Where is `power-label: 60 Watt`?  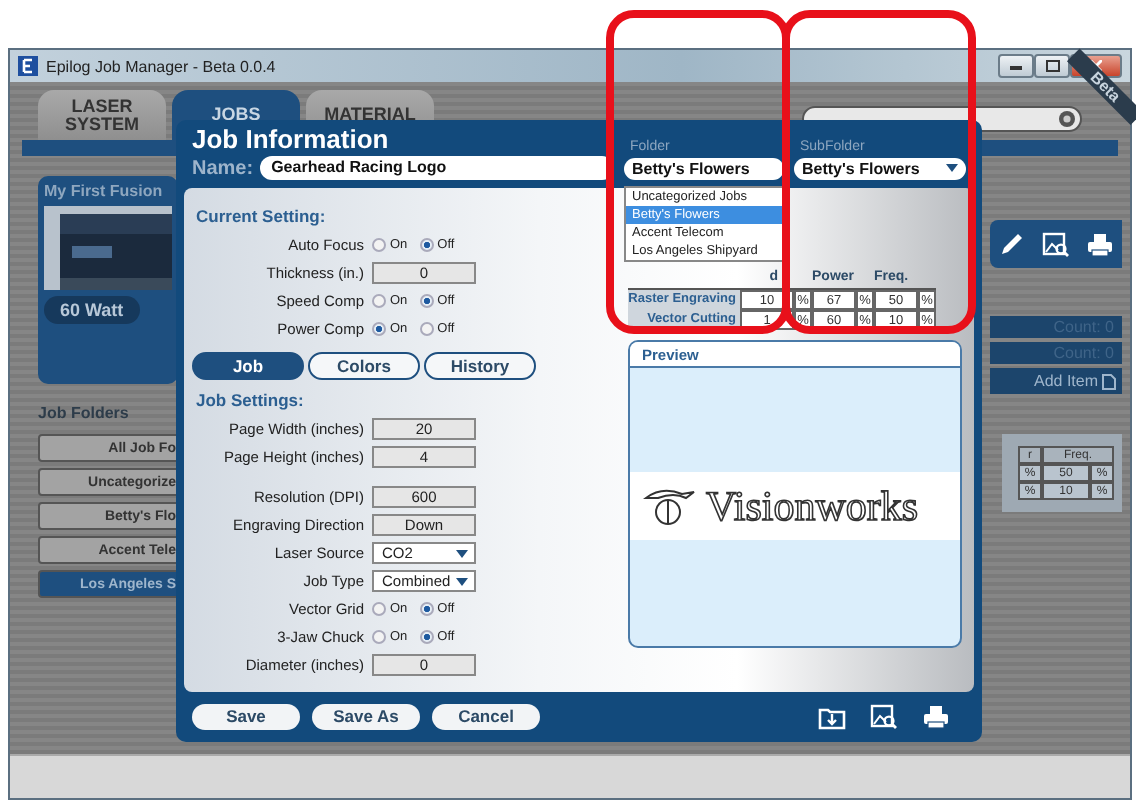 power-label: 60 Watt is located at coordinates (92, 310).